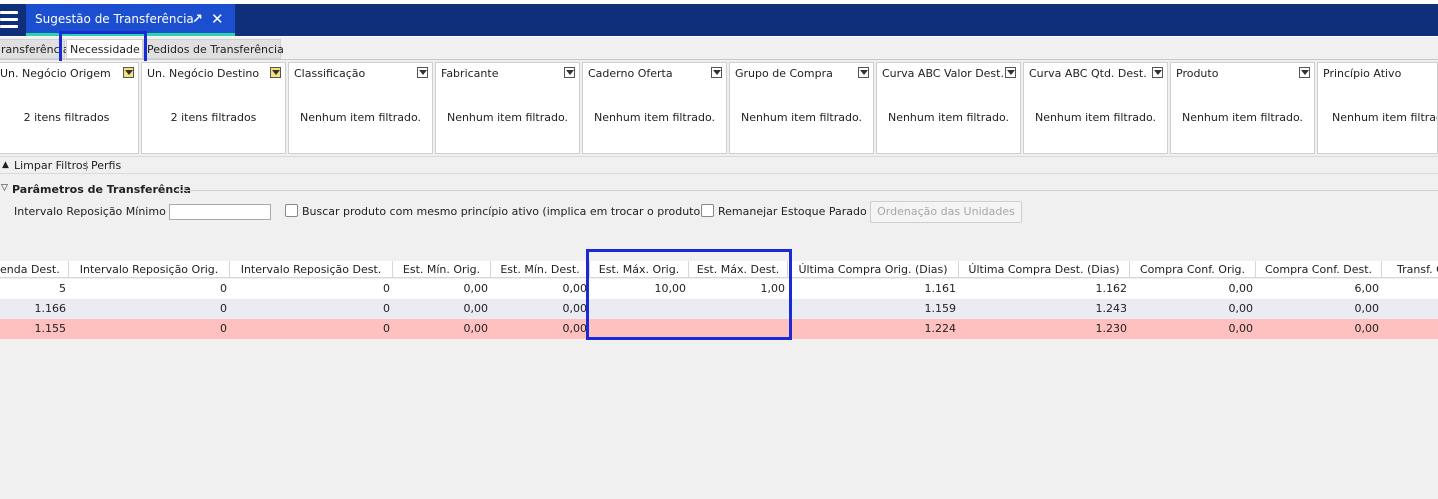 The image size is (1438, 499). Describe the element at coordinates (873, 309) in the screenshot. I see `table-cell: 1.159` at that location.